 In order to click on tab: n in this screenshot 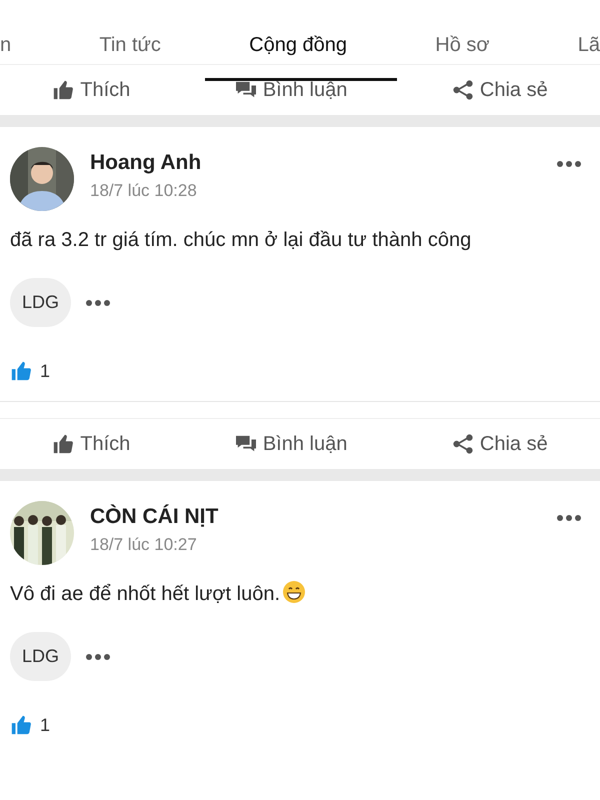, I will do `click(6, 40)`.